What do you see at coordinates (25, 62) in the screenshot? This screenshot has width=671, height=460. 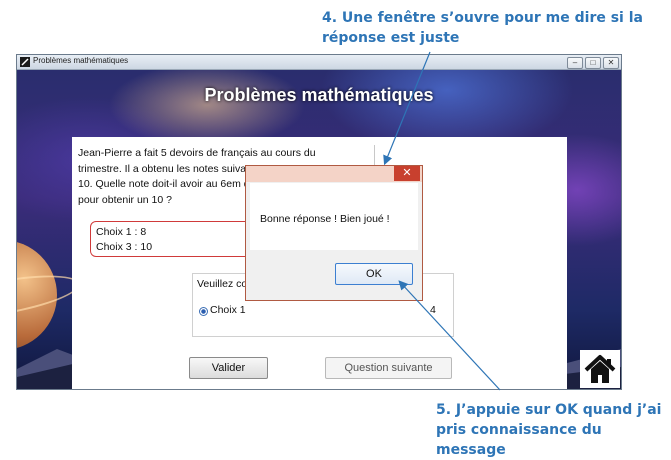 I see `app-icon` at bounding box center [25, 62].